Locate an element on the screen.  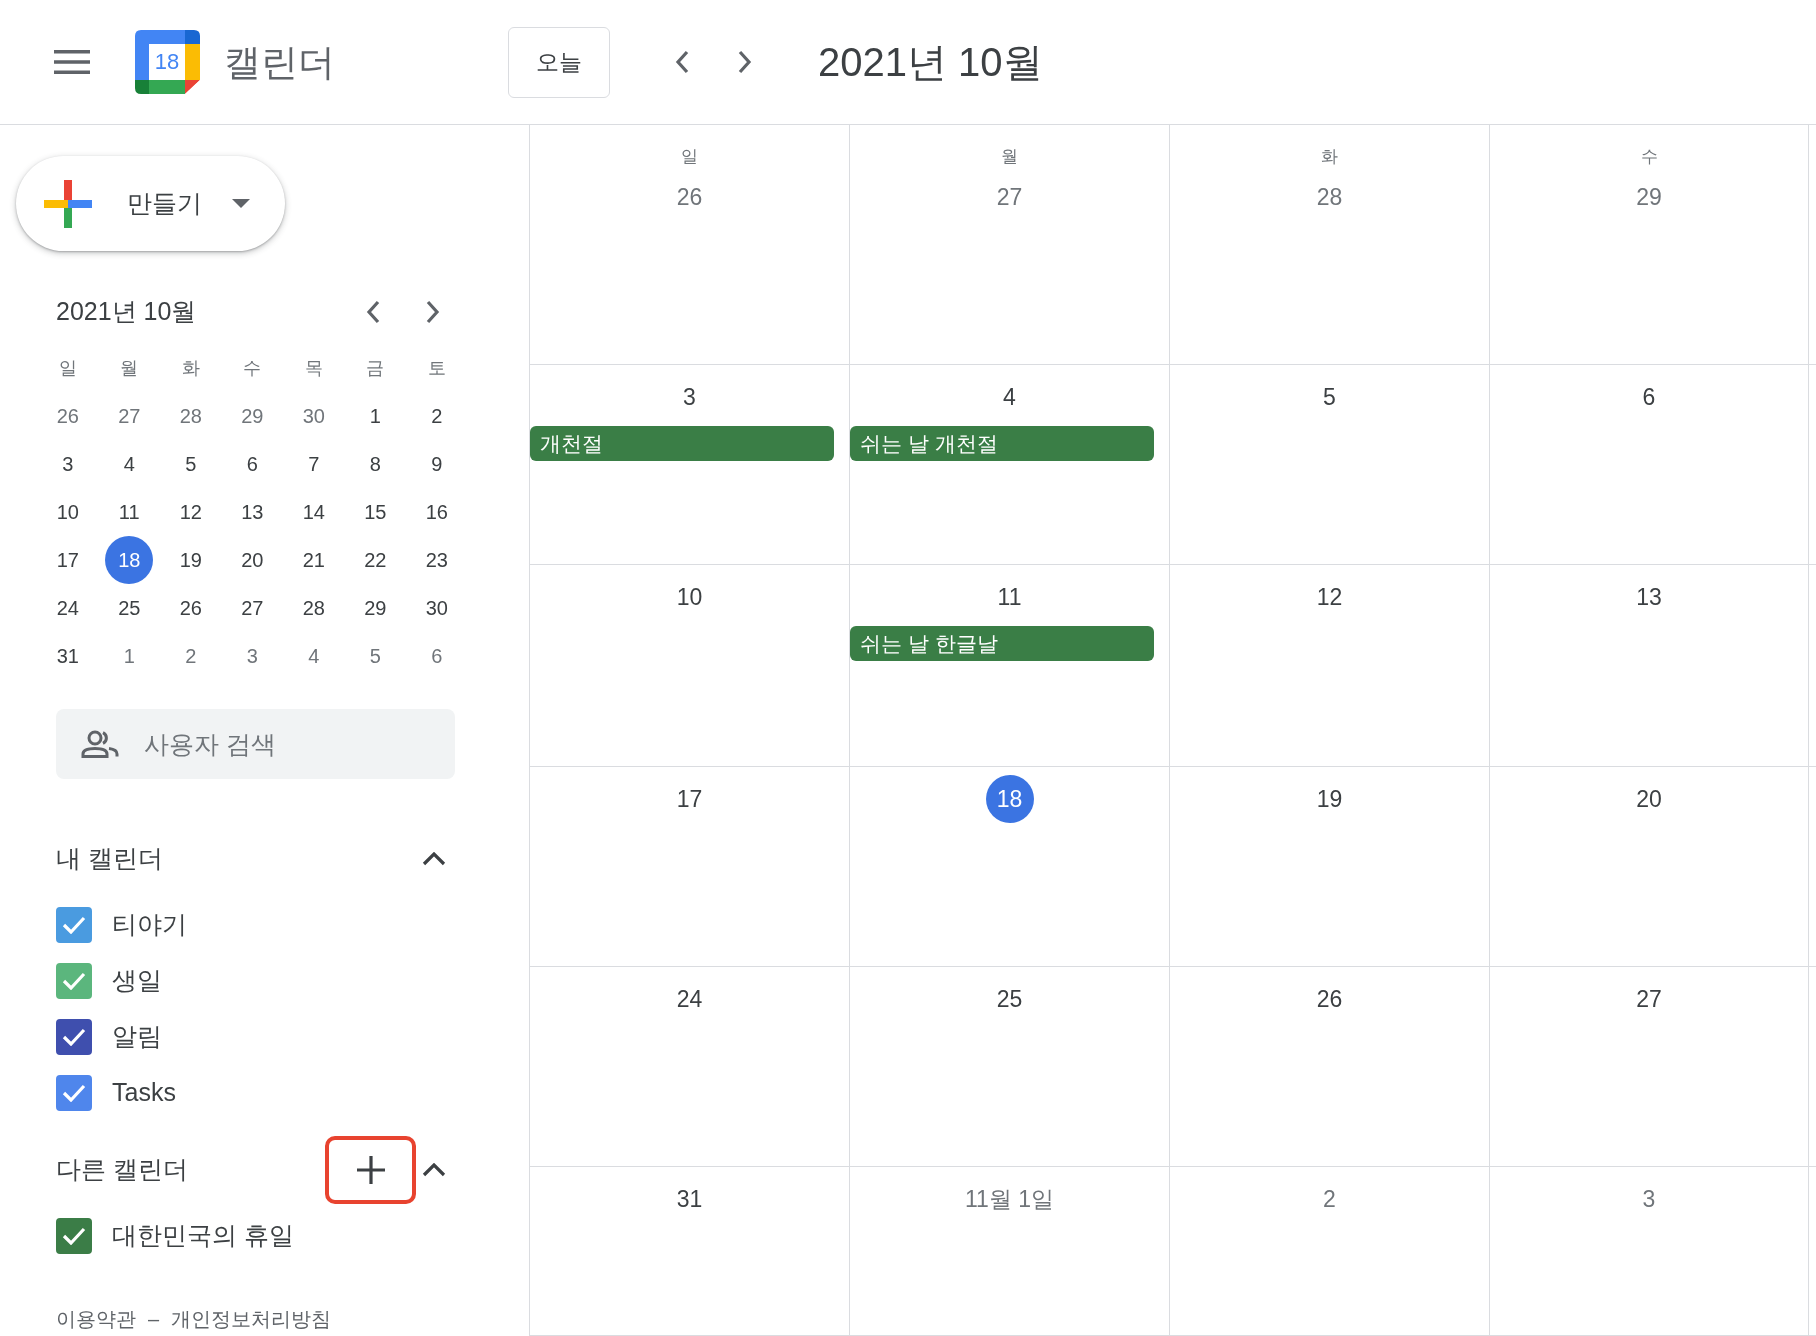
today-button: 오늘 is located at coordinates (559, 62).